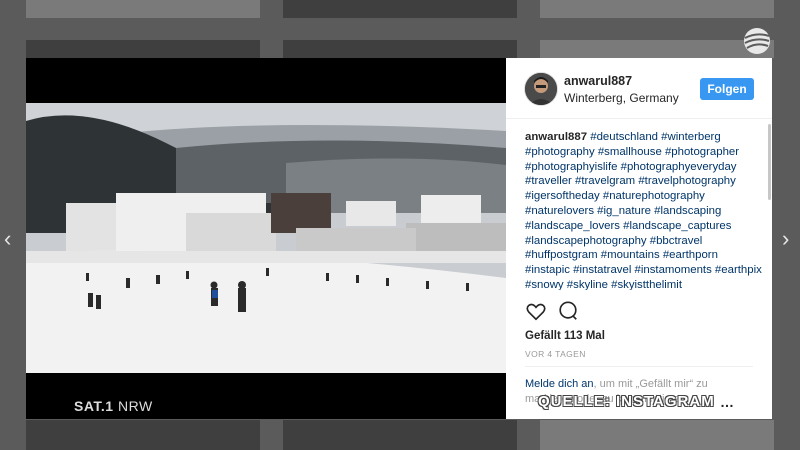  What do you see at coordinates (568, 311) in the screenshot?
I see `comment-icon` at bounding box center [568, 311].